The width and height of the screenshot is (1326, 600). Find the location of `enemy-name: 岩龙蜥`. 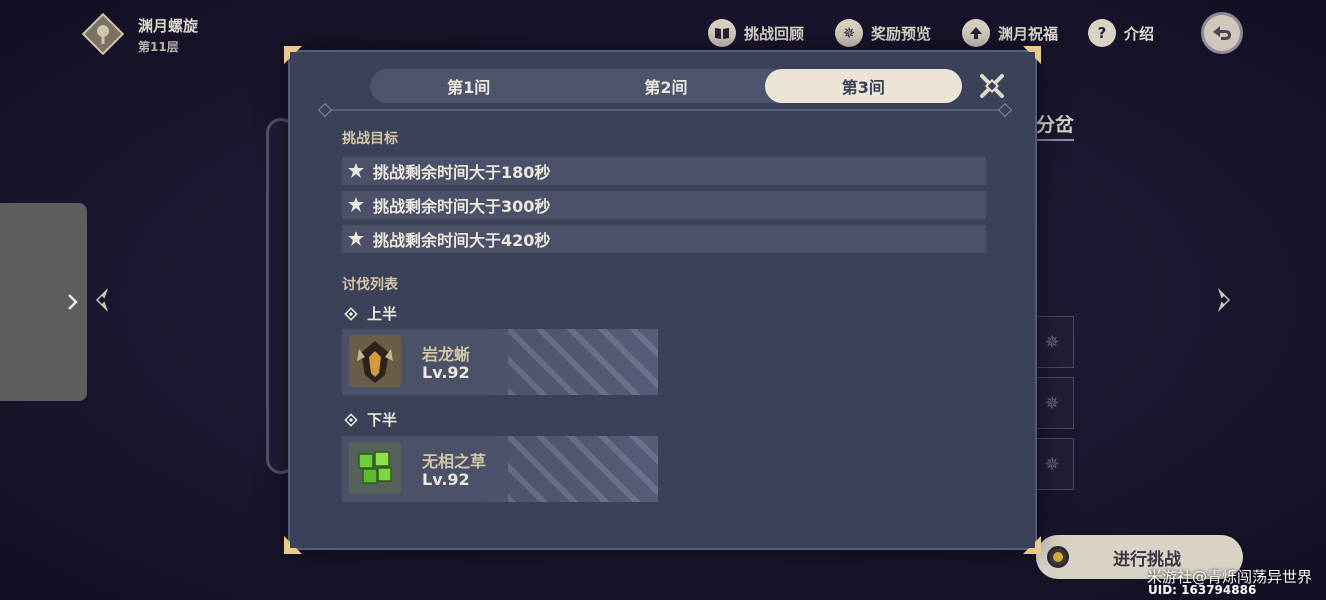

enemy-name: 岩龙蜥 is located at coordinates (446, 354).